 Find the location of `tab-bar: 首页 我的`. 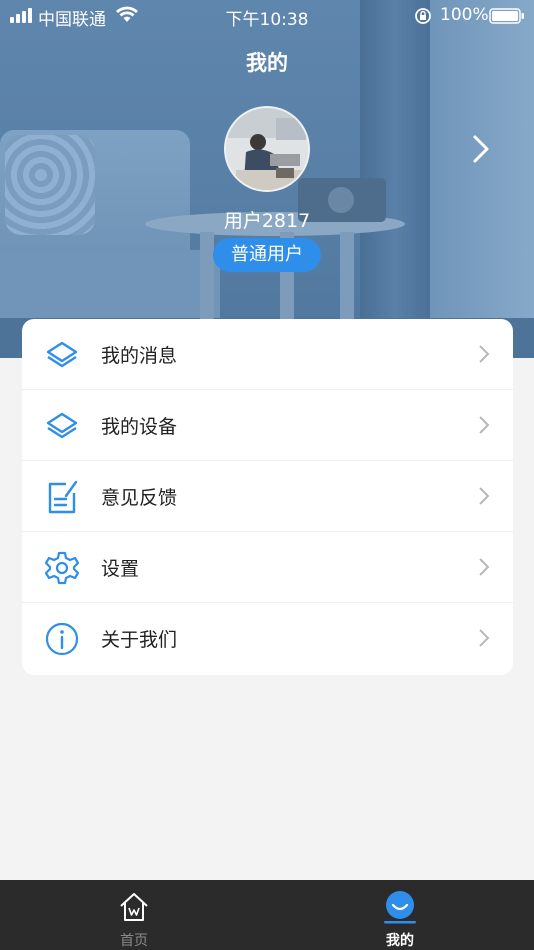

tab-bar: 首页 我的 is located at coordinates (267, 915).